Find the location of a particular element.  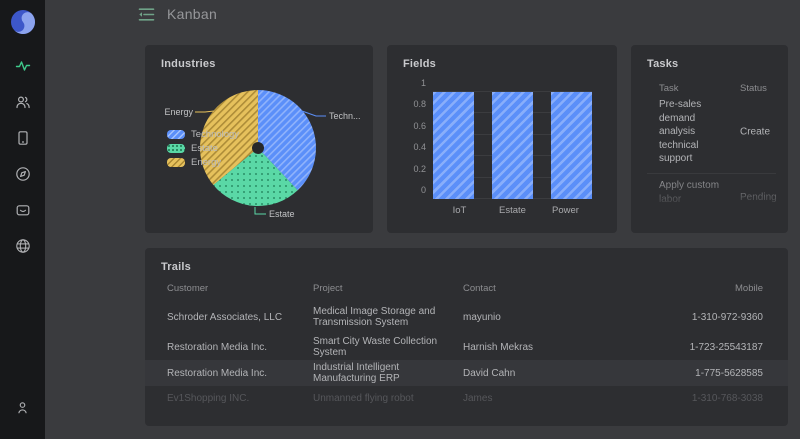

legend-item-estate: Estate is located at coordinates (203, 148).